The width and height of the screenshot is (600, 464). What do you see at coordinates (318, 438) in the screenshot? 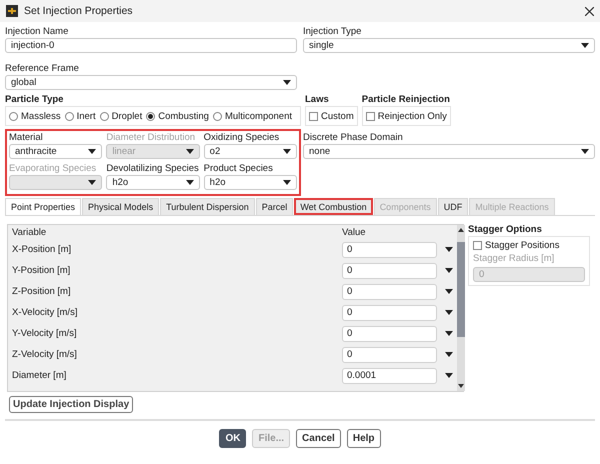
I see `dialog-button: Cancel` at bounding box center [318, 438].